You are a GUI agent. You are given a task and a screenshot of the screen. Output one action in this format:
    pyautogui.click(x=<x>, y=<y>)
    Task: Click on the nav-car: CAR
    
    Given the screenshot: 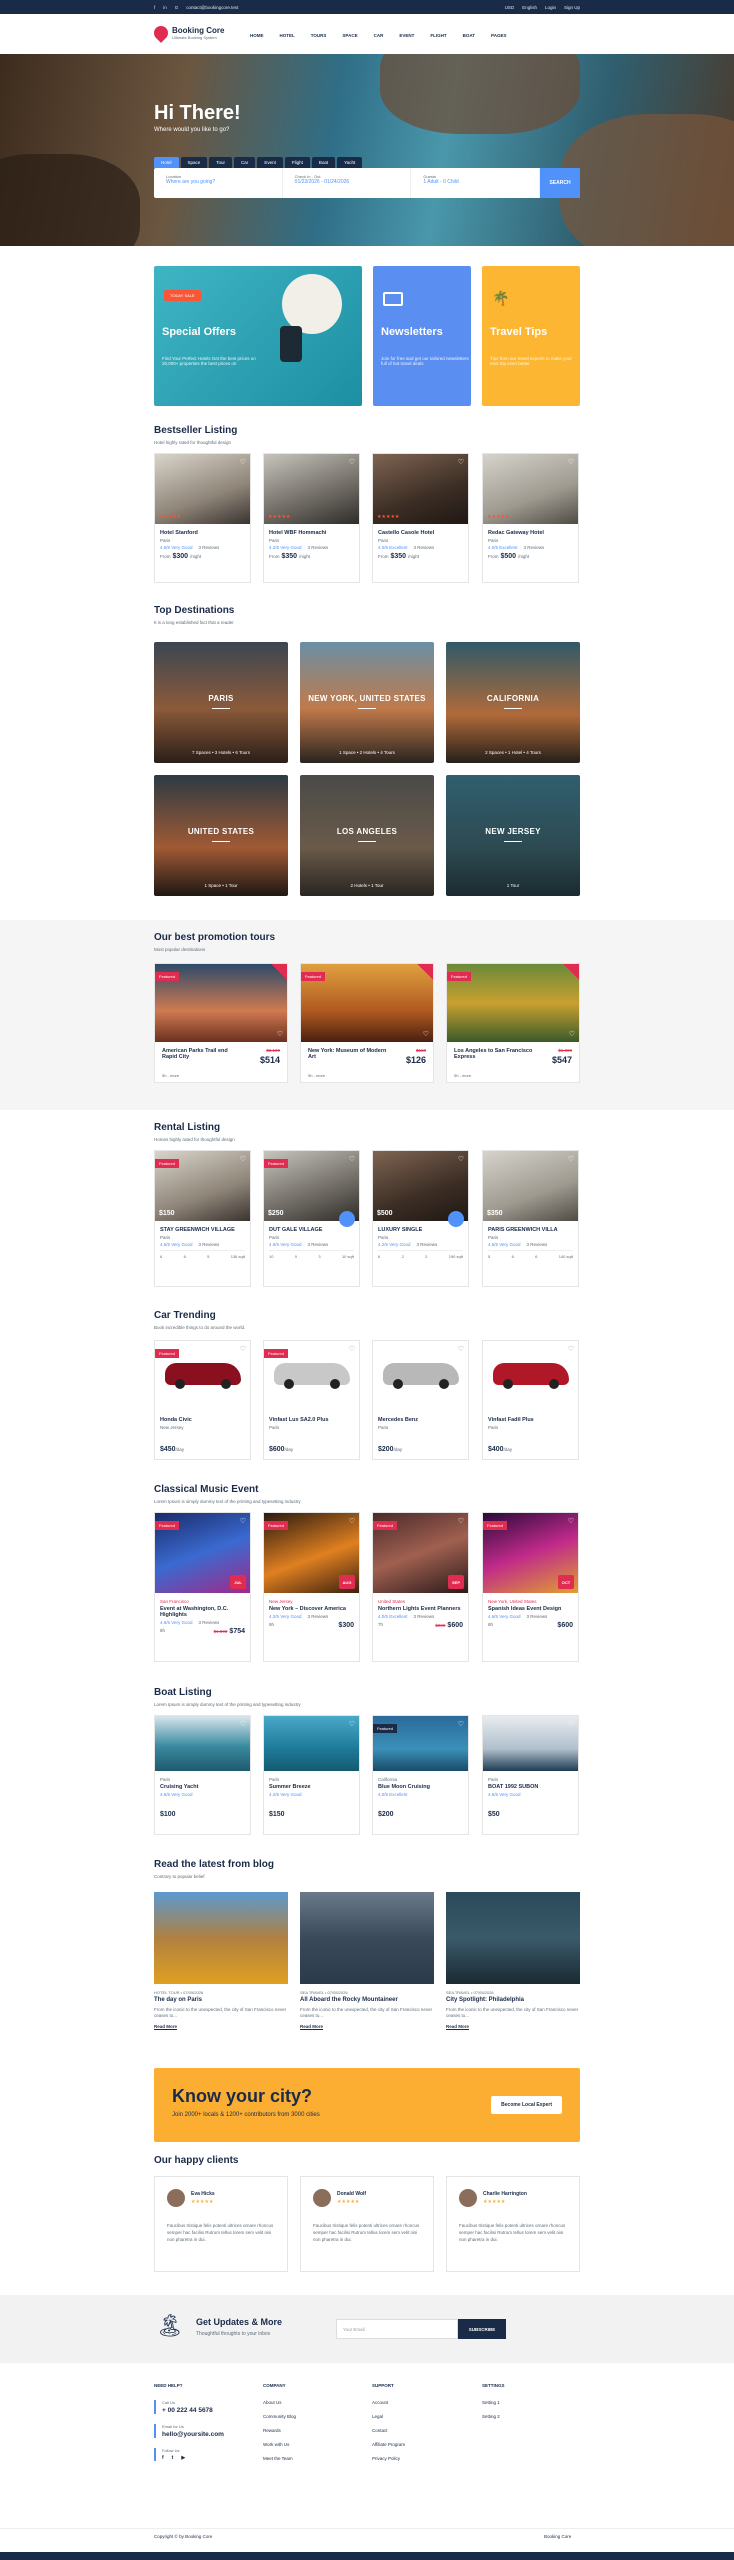 What is the action you would take?
    pyautogui.click(x=379, y=35)
    